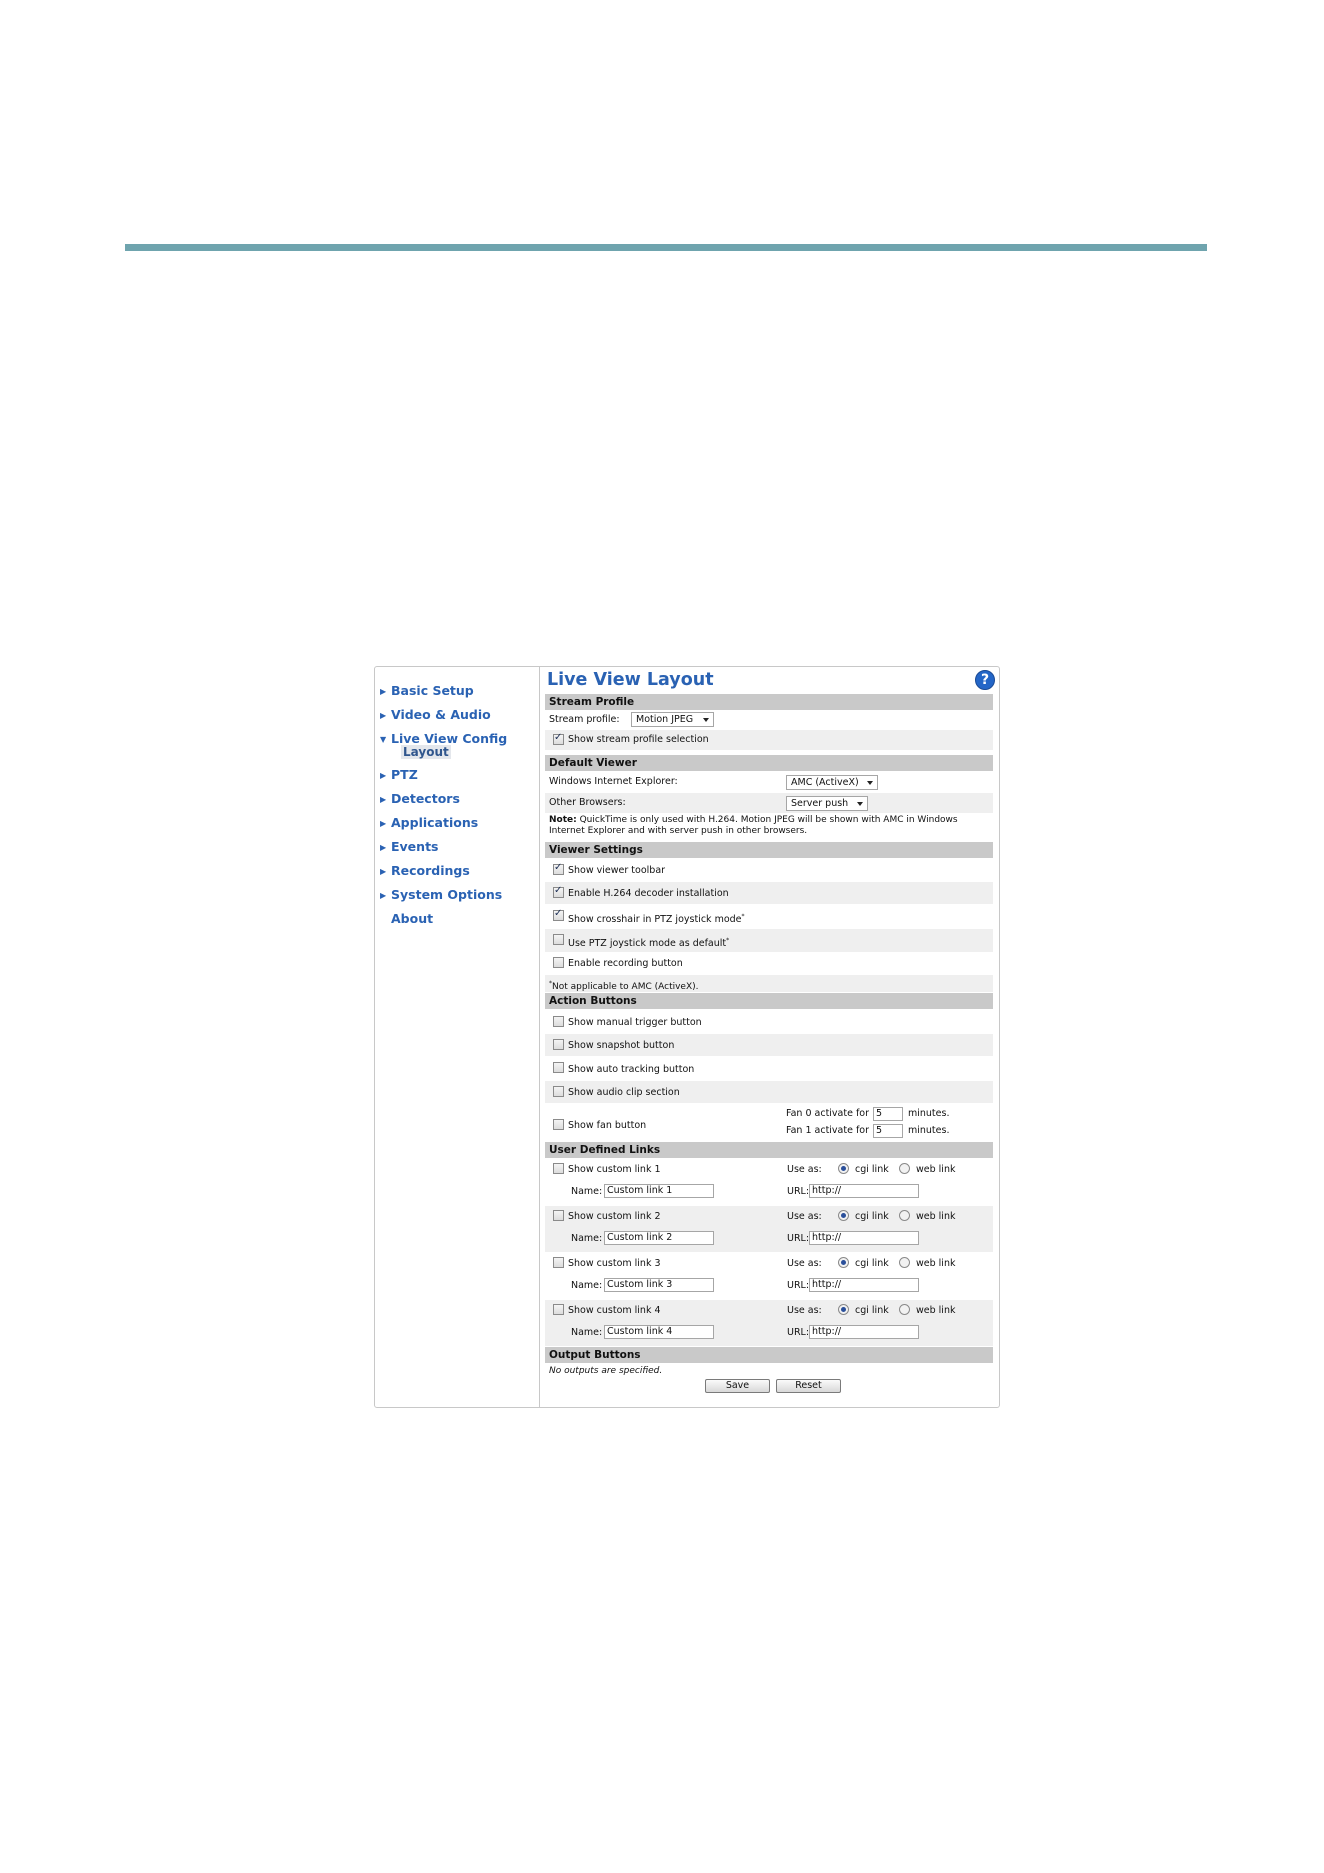  Describe the element at coordinates (769, 740) in the screenshot. I see `show-profile-selection-row: Show stream profile selection` at that location.